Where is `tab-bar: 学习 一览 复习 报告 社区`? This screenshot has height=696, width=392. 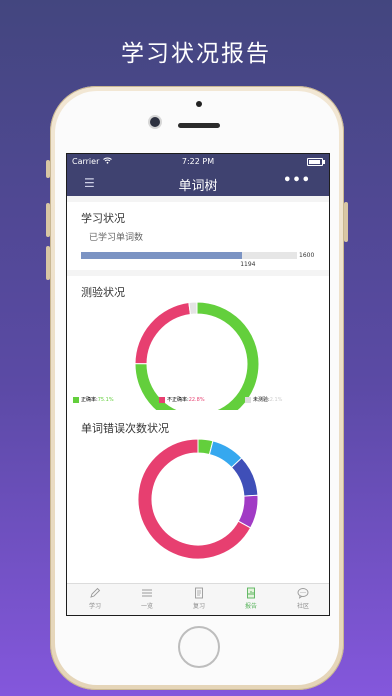
tab-bar: 学习 一览 复习 报告 社区 is located at coordinates (198, 599).